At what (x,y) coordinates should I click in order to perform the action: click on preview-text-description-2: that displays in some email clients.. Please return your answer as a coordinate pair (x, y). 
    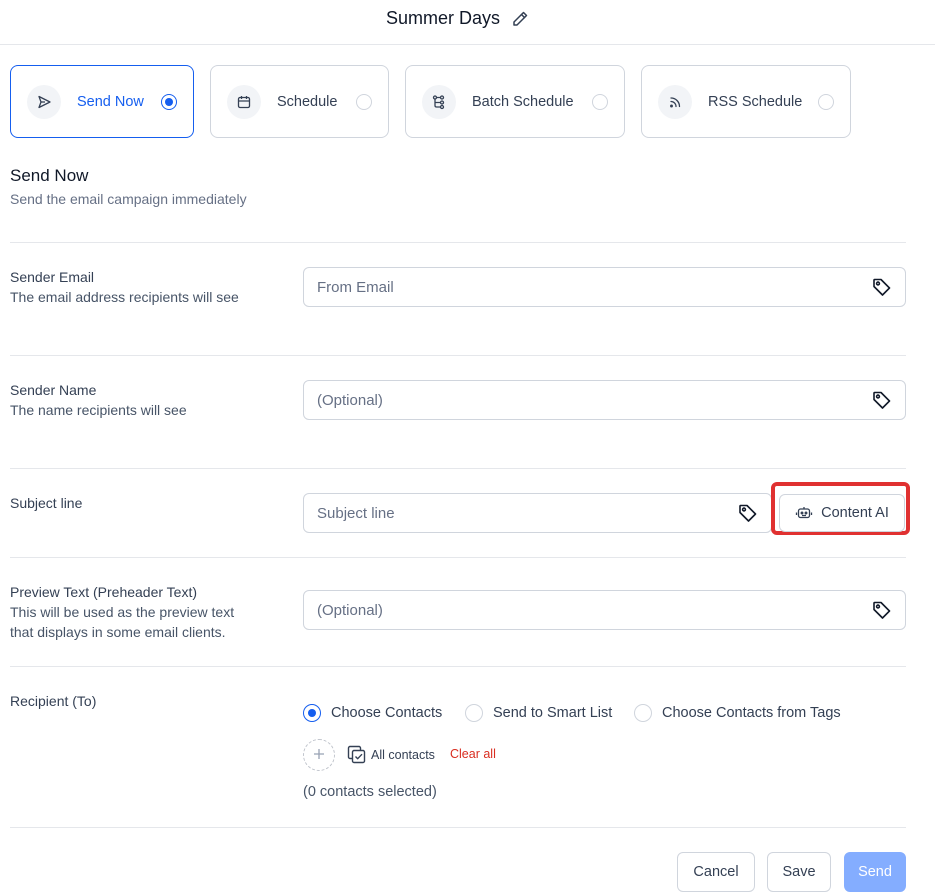
    Looking at the image, I should click on (118, 632).